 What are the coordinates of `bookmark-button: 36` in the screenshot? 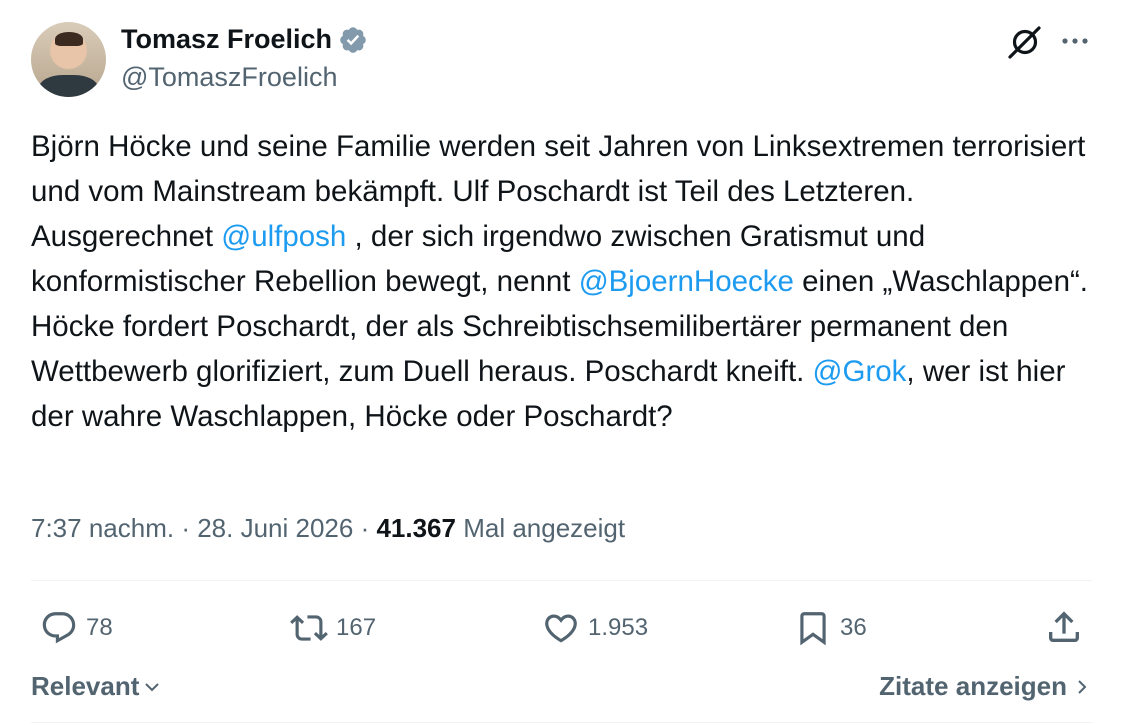 It's located at (830, 628).